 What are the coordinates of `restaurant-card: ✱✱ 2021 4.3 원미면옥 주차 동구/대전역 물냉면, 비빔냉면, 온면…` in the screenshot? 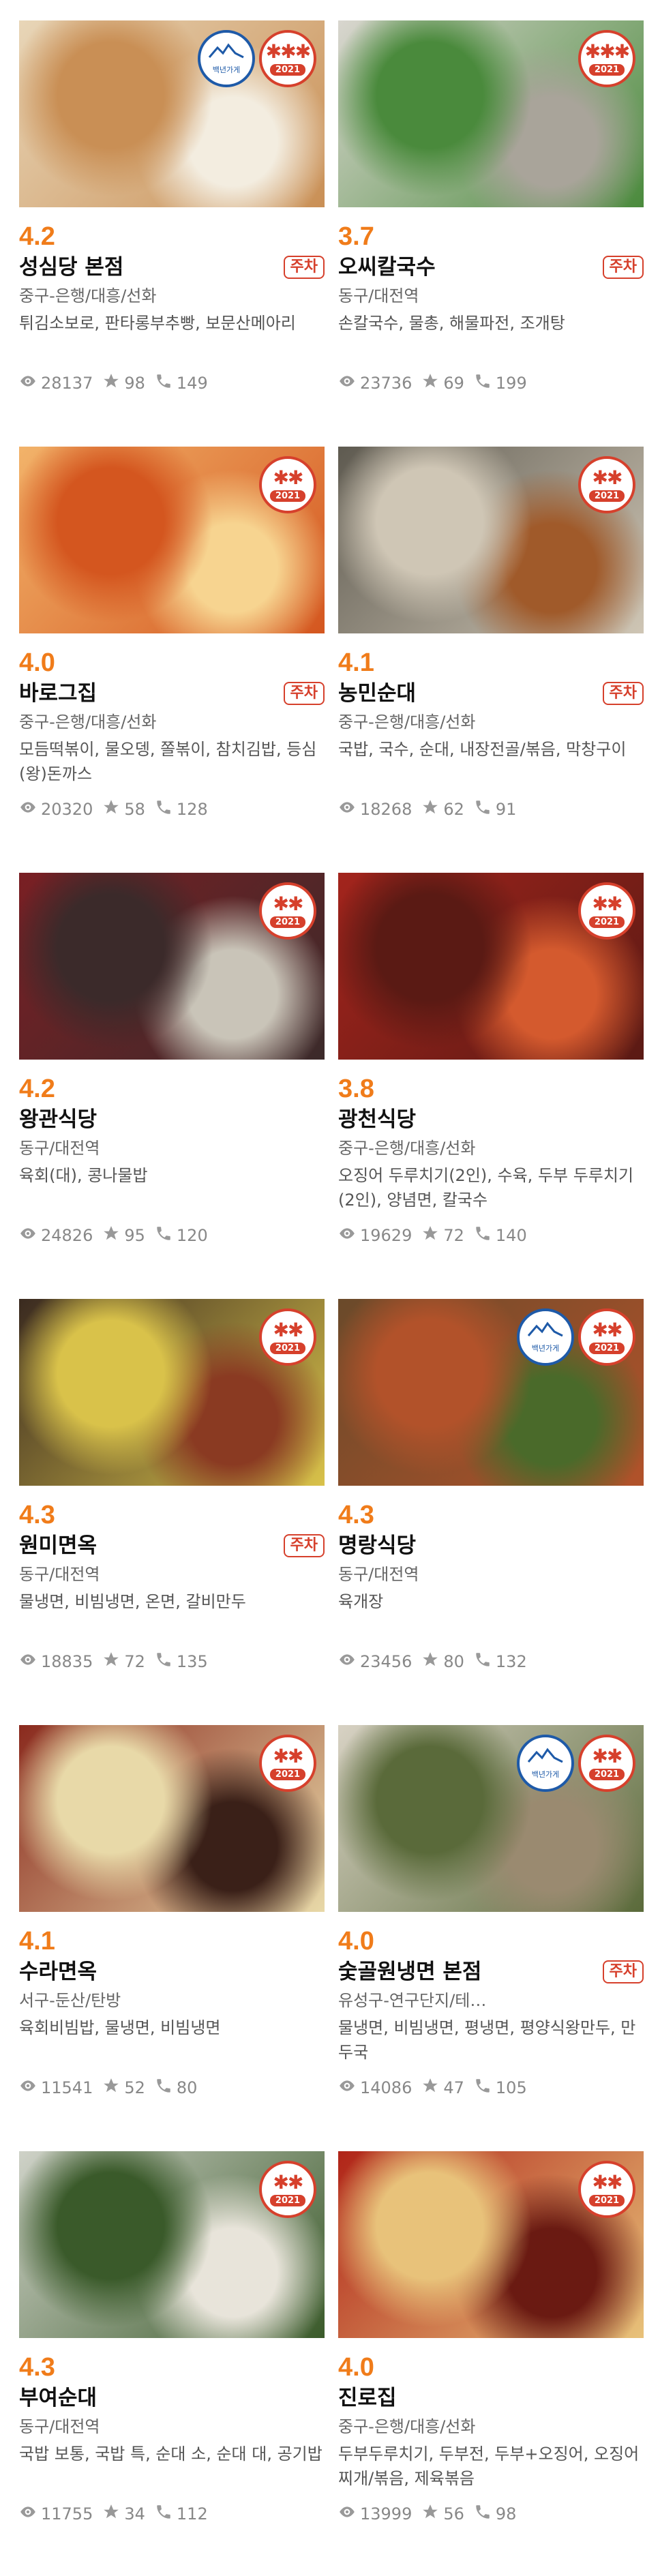 It's located at (172, 1490).